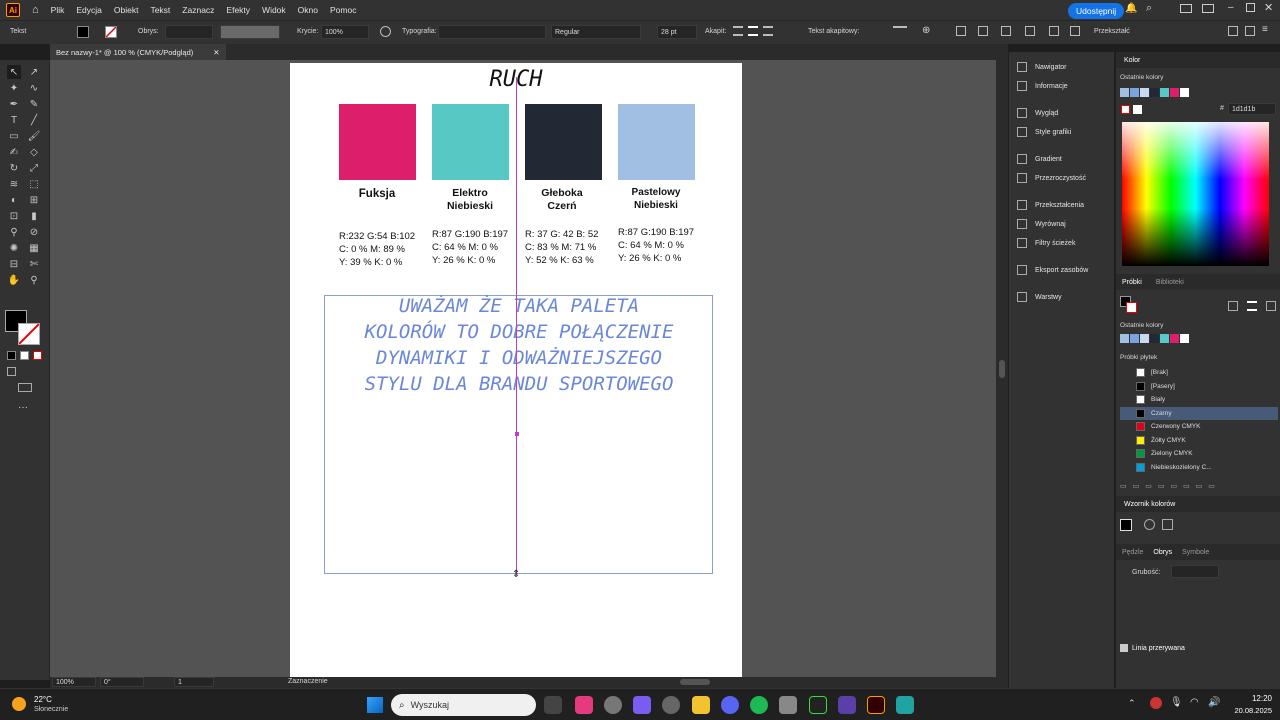 This screenshot has height=720, width=1280. Describe the element at coordinates (250, 32) in the screenshot. I see `brush-field` at that location.